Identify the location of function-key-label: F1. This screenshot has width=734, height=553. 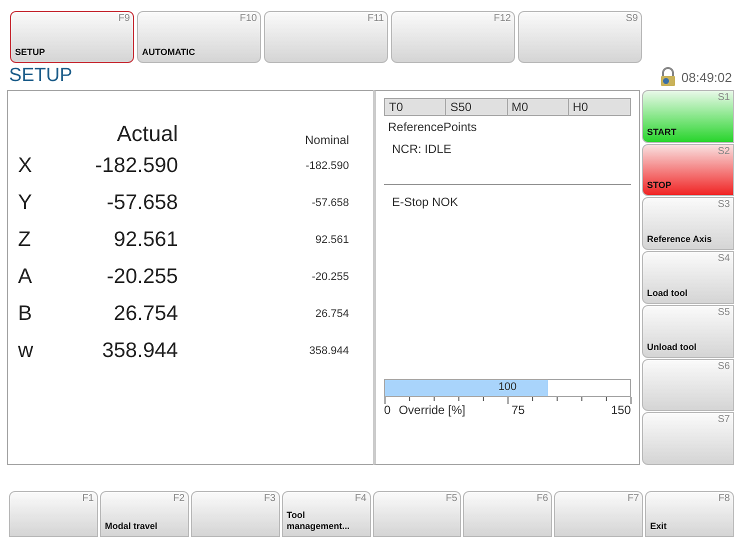
(88, 498).